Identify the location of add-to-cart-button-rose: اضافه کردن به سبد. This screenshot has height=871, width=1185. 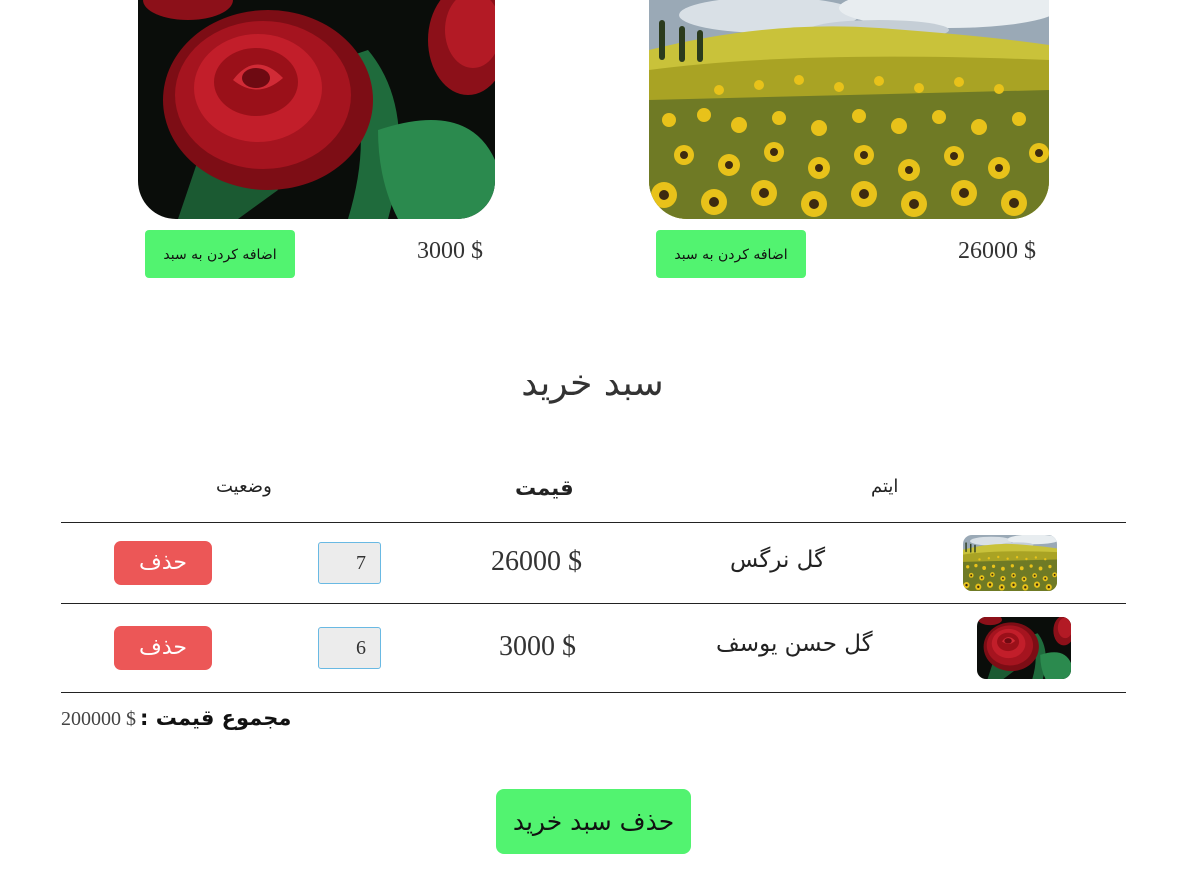
(220, 254).